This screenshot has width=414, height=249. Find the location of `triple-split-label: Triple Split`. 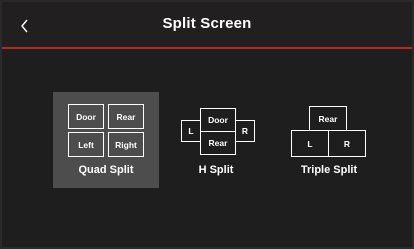

triple-split-label: Triple Split is located at coordinates (329, 170).